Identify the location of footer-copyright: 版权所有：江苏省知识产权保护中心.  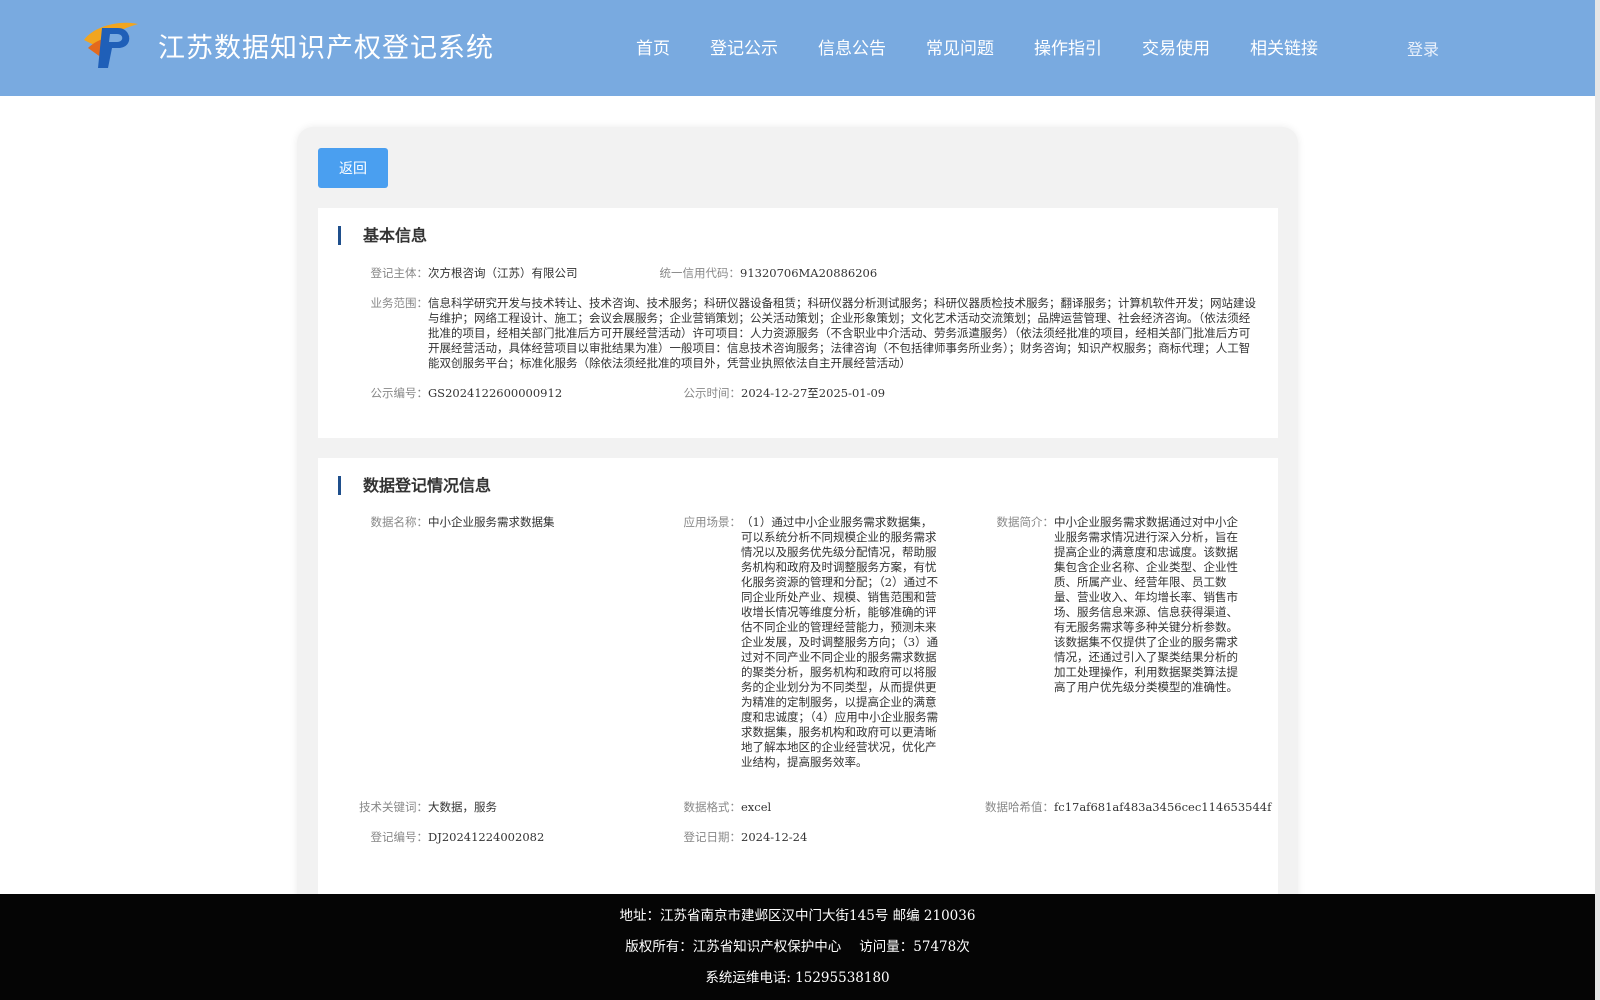
(733, 947).